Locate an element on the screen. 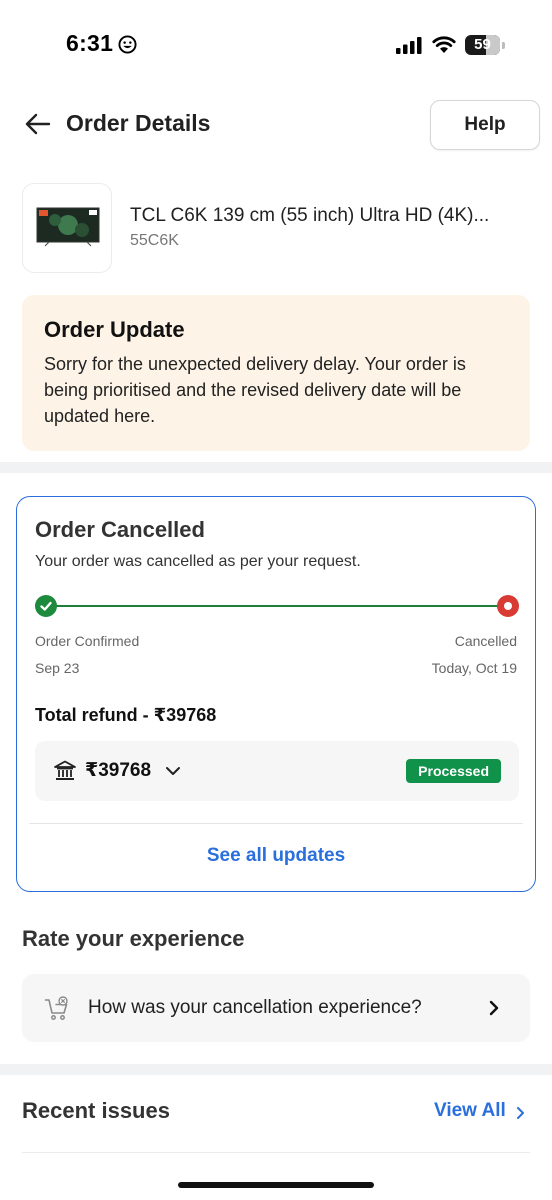 Image resolution: width=552 pixels, height=1200 pixels. back-arrow-icon is located at coordinates (38, 124).